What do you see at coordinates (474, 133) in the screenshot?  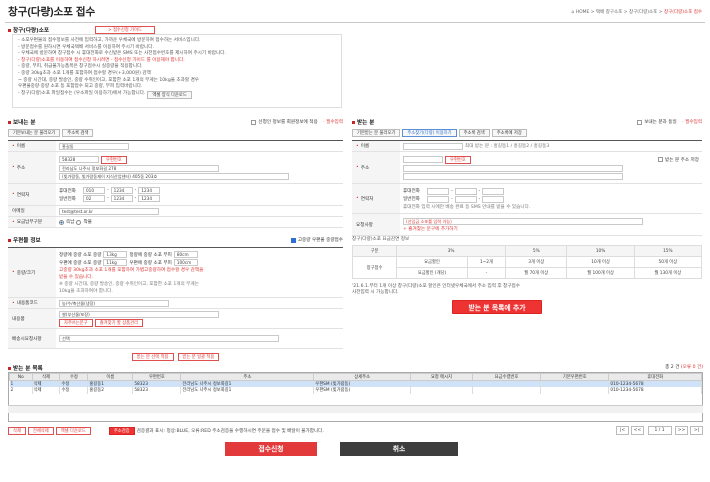 I see `receiver-addressbook-button: 주소록 검색` at bounding box center [474, 133].